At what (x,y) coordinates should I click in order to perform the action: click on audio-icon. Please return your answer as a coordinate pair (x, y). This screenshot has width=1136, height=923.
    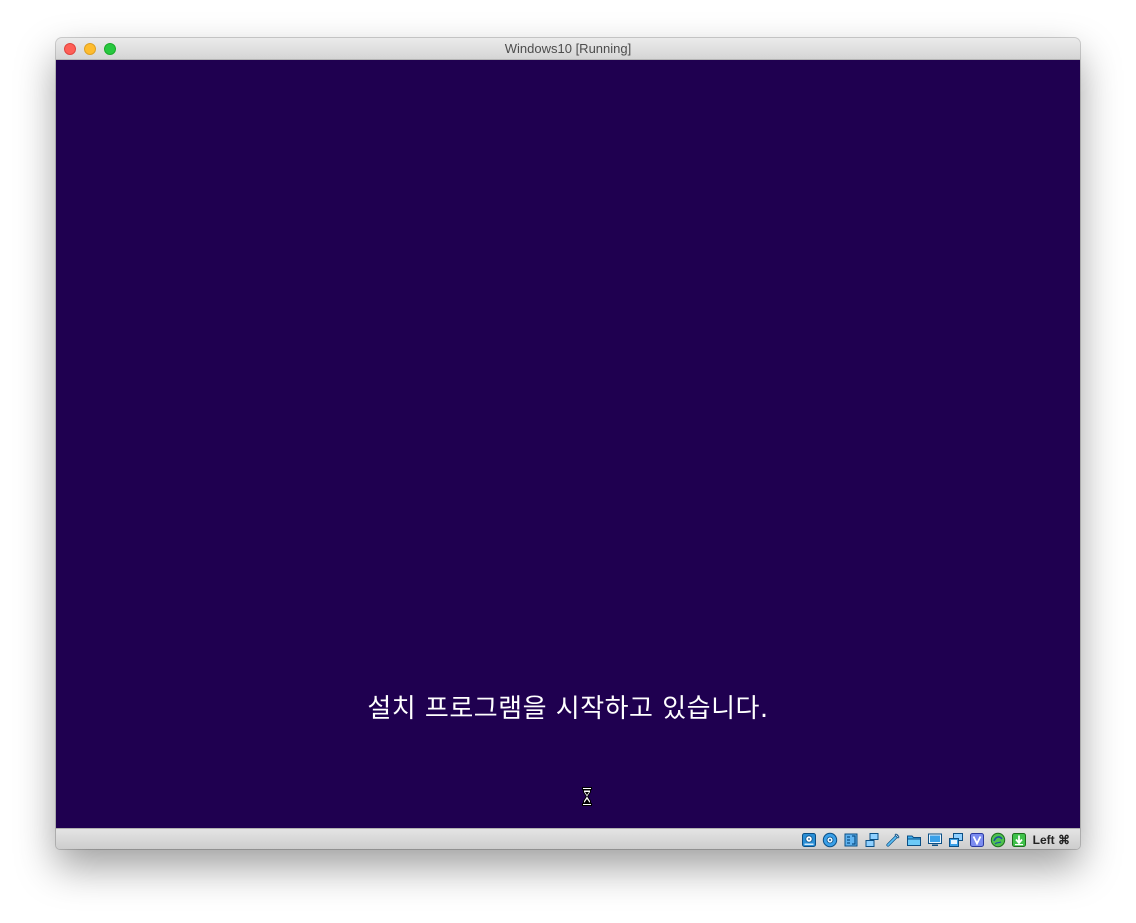
    Looking at the image, I should click on (851, 840).